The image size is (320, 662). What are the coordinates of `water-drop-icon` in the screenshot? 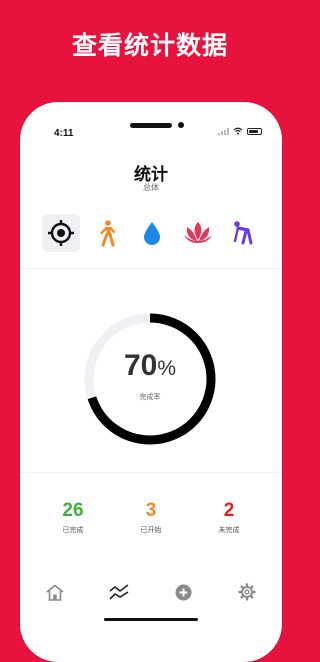 It's located at (152, 233).